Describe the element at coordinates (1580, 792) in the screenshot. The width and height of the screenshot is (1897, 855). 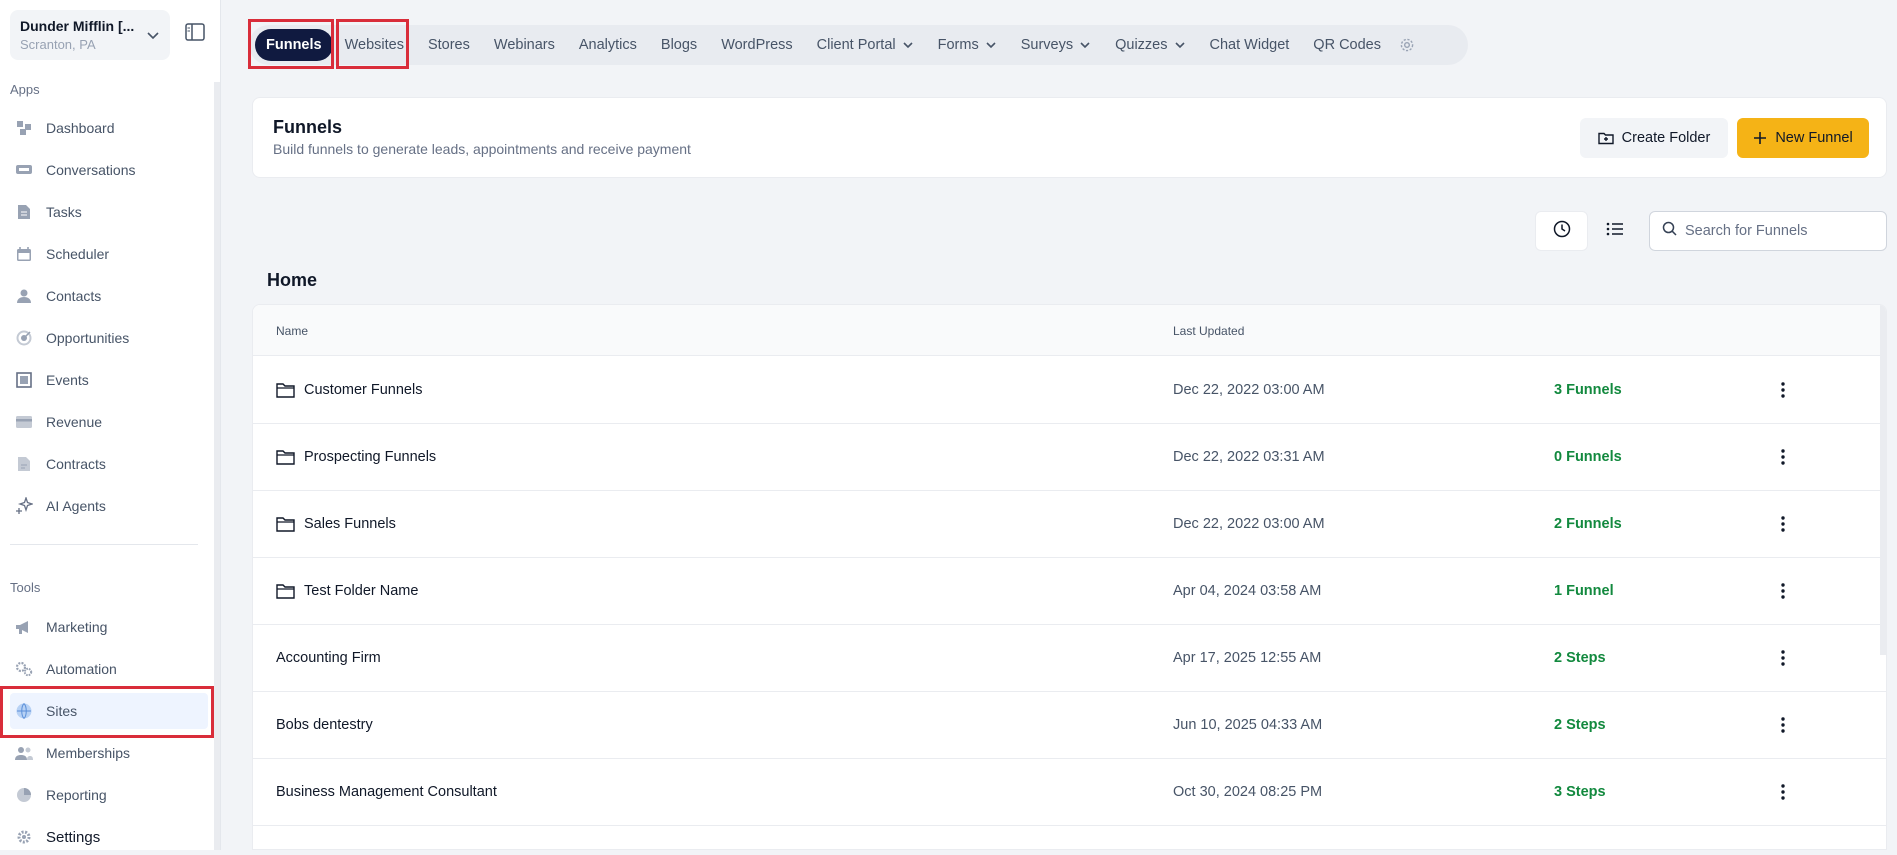
I see `row-count: 3 Steps` at that location.